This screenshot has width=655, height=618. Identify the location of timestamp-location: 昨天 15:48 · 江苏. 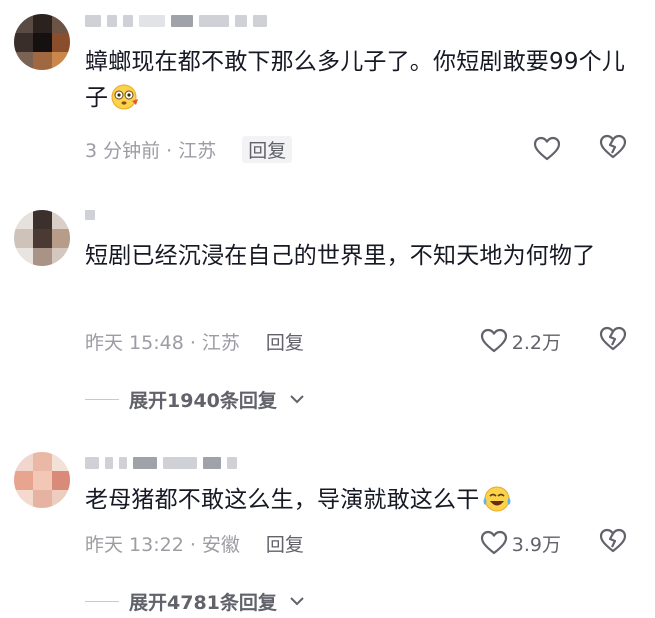
(162, 342).